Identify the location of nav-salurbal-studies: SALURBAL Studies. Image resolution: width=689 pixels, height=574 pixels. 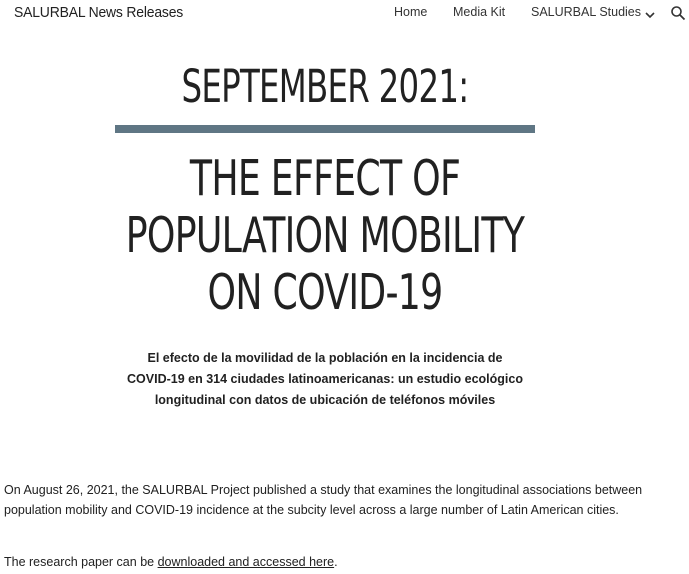
(586, 12).